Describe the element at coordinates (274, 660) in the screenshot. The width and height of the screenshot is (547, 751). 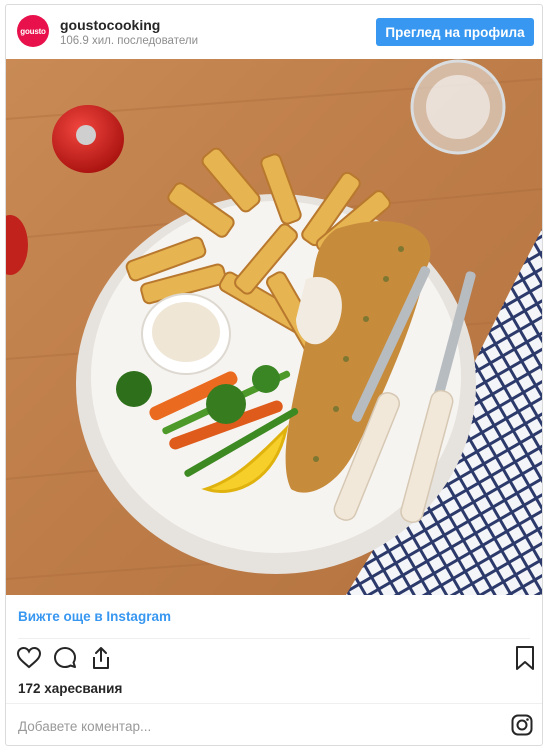
I see `action-bar` at that location.